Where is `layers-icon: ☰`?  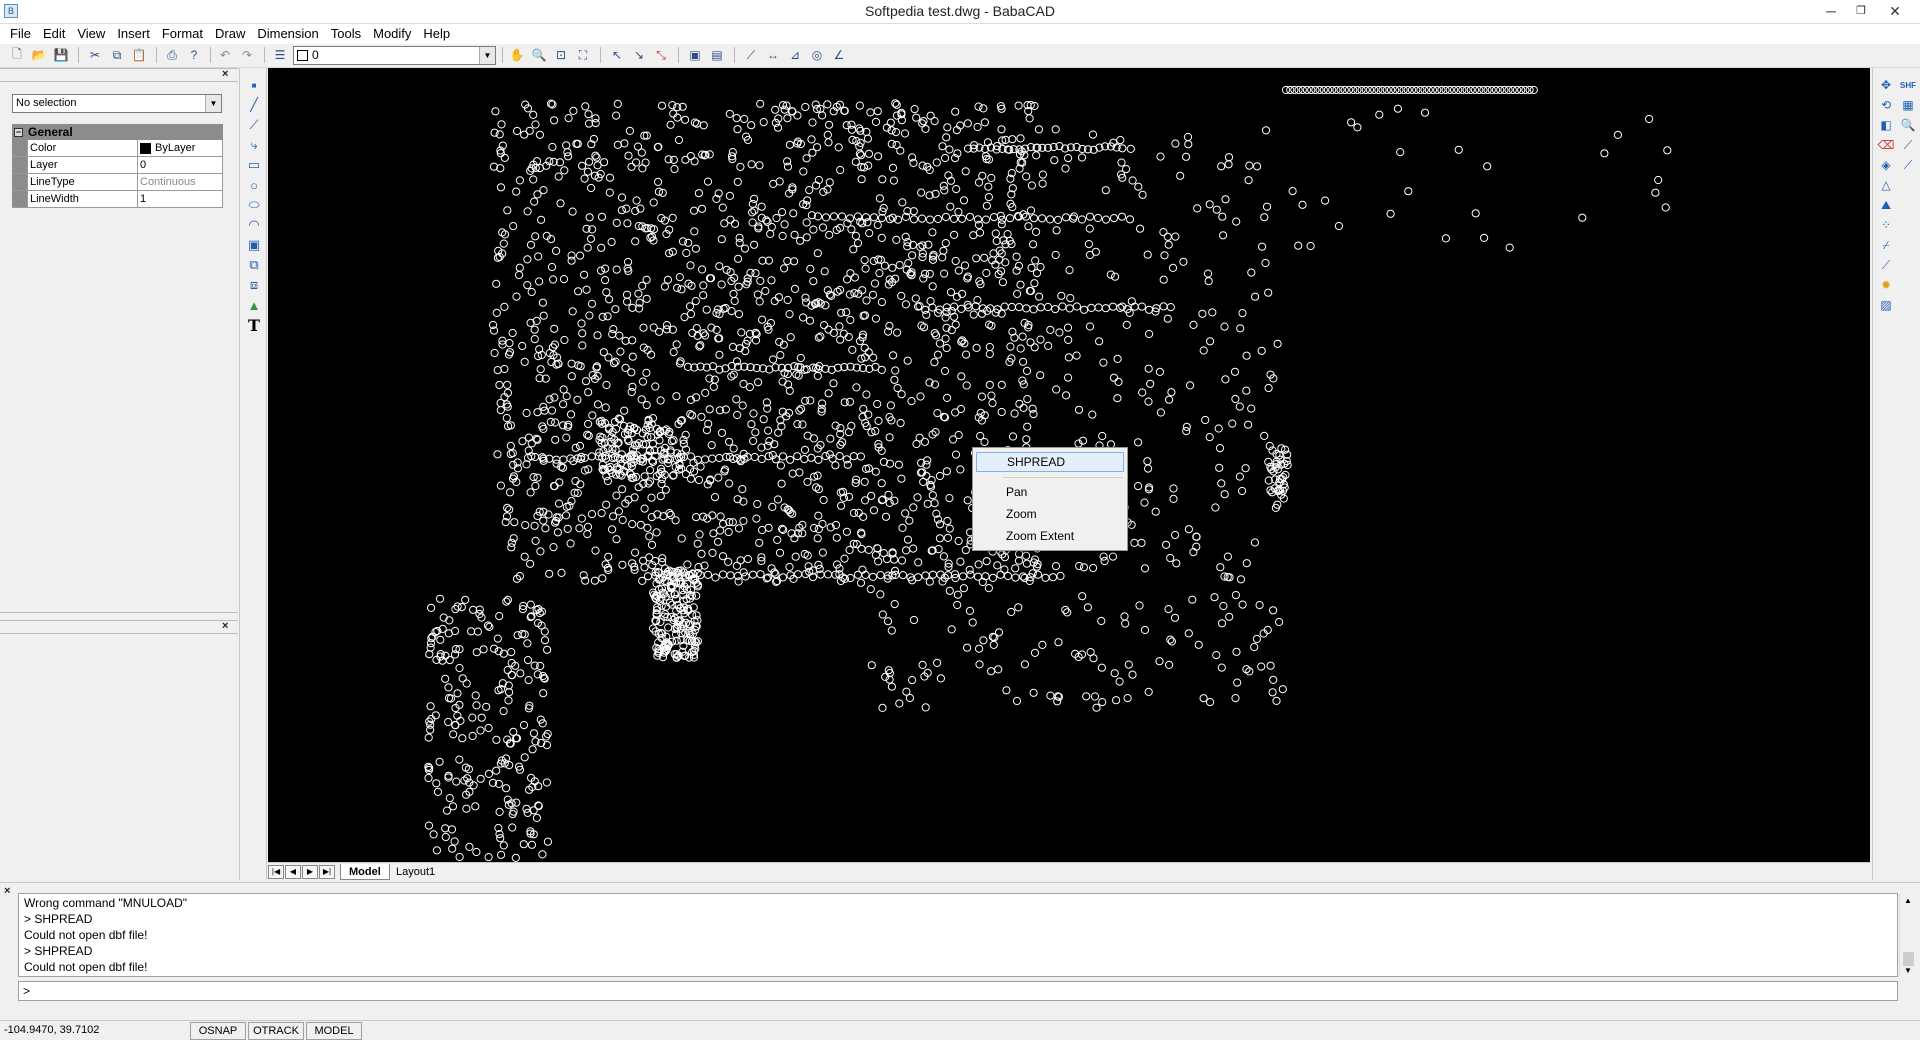 layers-icon: ☰ is located at coordinates (280, 55).